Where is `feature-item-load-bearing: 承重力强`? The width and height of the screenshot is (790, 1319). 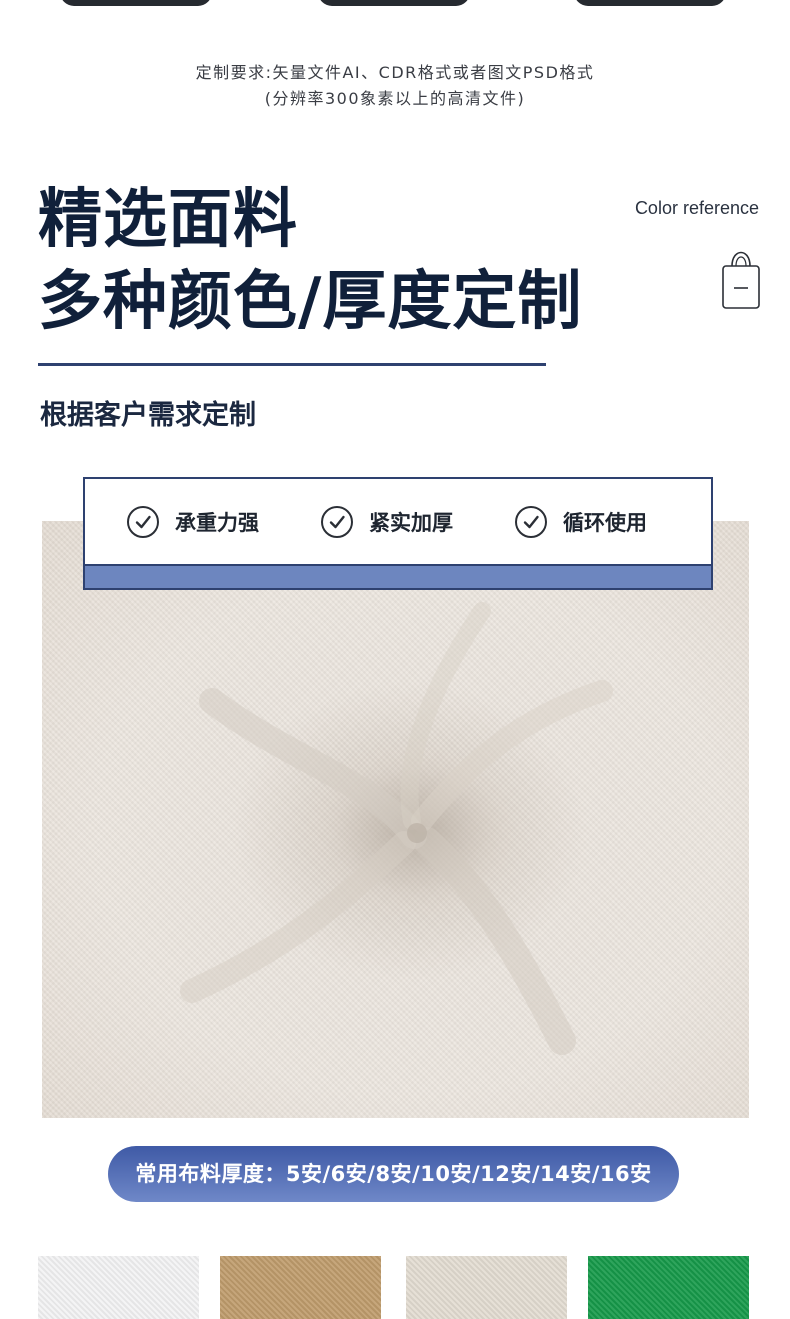 feature-item-load-bearing: 承重力强 is located at coordinates (193, 522).